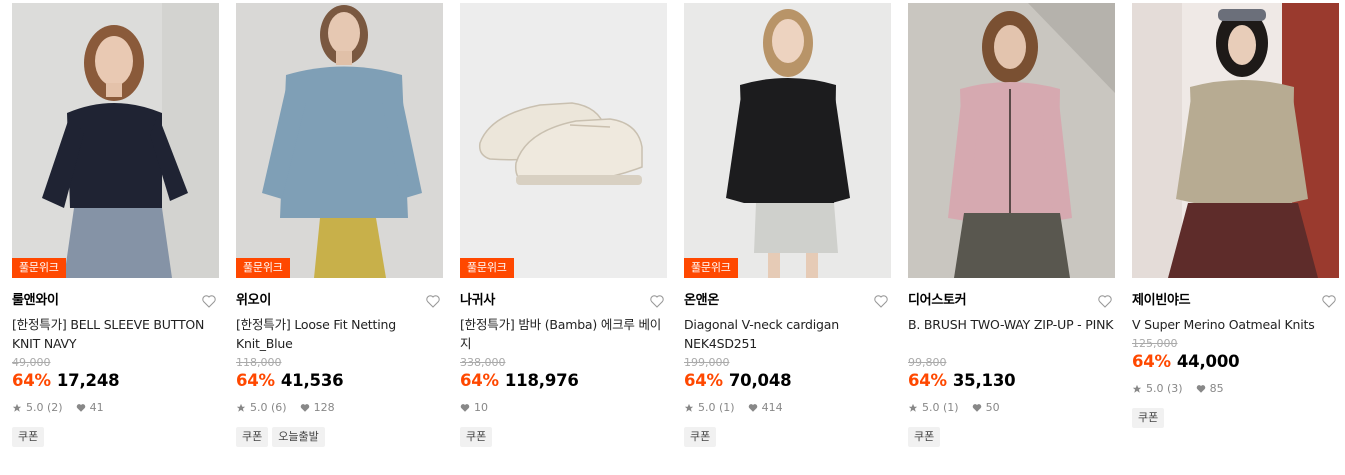 The image size is (1345, 475). I want to click on brand-name: 디어스토커, so click(937, 300).